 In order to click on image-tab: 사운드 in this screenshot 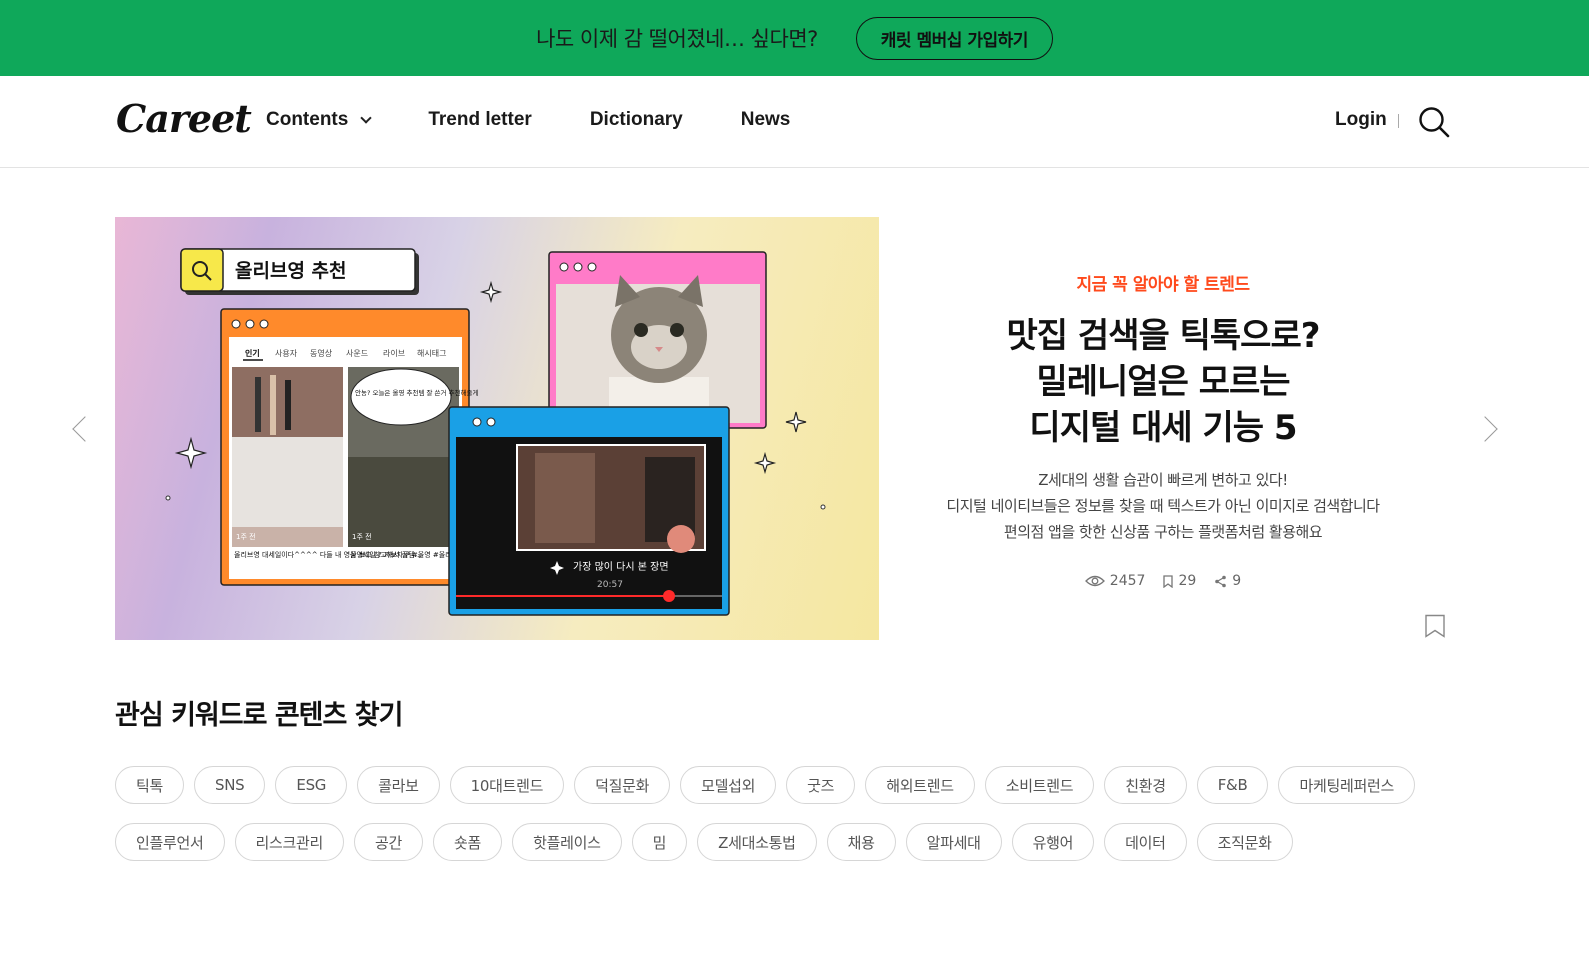, I will do `click(357, 353)`.